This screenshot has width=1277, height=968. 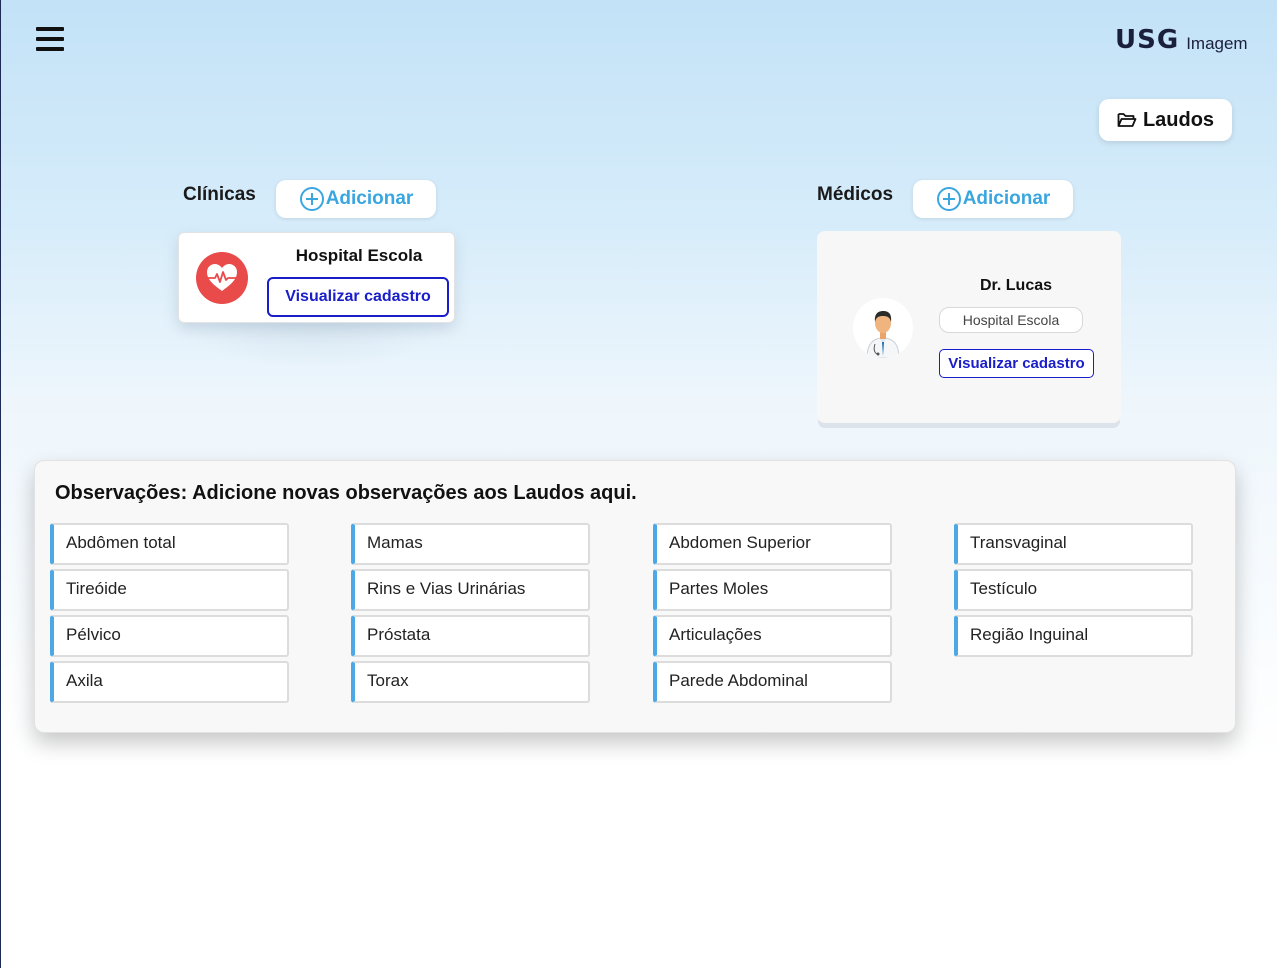 I want to click on brand-logo: USG Imagem, so click(x=1150, y=40).